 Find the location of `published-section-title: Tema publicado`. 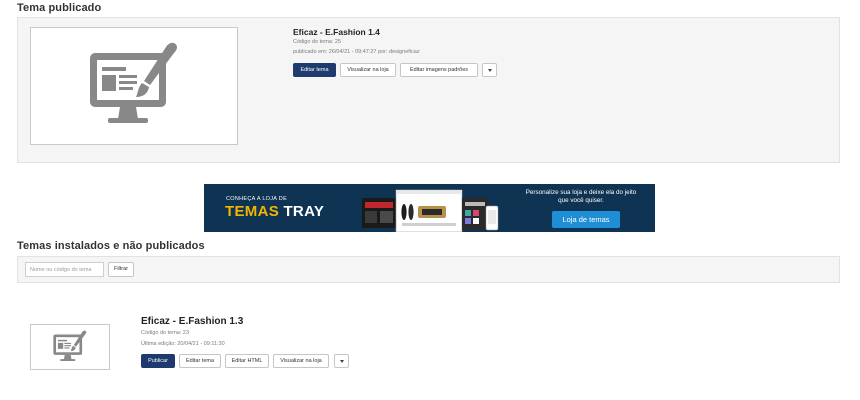

published-section-title: Tema publicado is located at coordinates (59, 8).